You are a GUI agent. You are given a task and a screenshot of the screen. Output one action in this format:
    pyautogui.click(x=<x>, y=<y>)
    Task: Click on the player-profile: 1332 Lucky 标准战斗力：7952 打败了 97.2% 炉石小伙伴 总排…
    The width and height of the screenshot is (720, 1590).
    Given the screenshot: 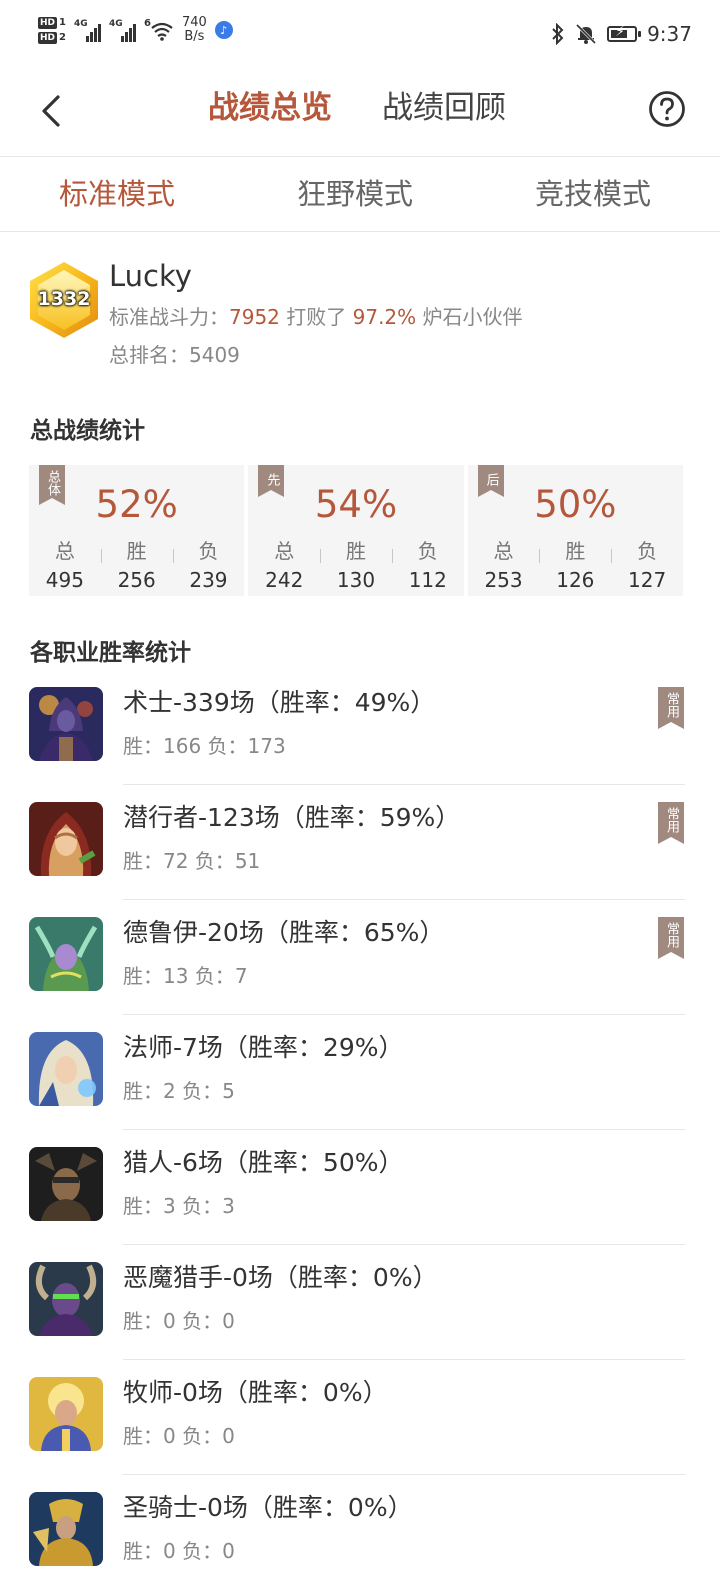 What is the action you would take?
    pyautogui.click(x=360, y=307)
    